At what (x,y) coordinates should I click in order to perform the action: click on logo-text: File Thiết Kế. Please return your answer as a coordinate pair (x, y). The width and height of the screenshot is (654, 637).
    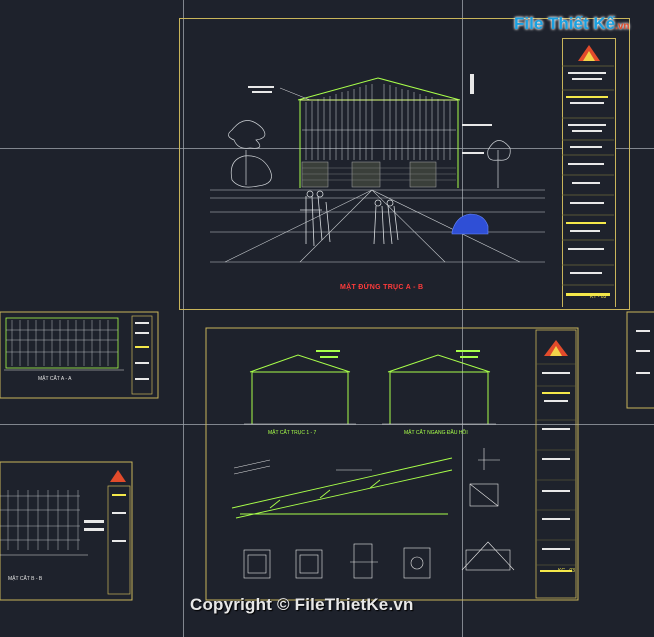
    Looking at the image, I should click on (565, 23).